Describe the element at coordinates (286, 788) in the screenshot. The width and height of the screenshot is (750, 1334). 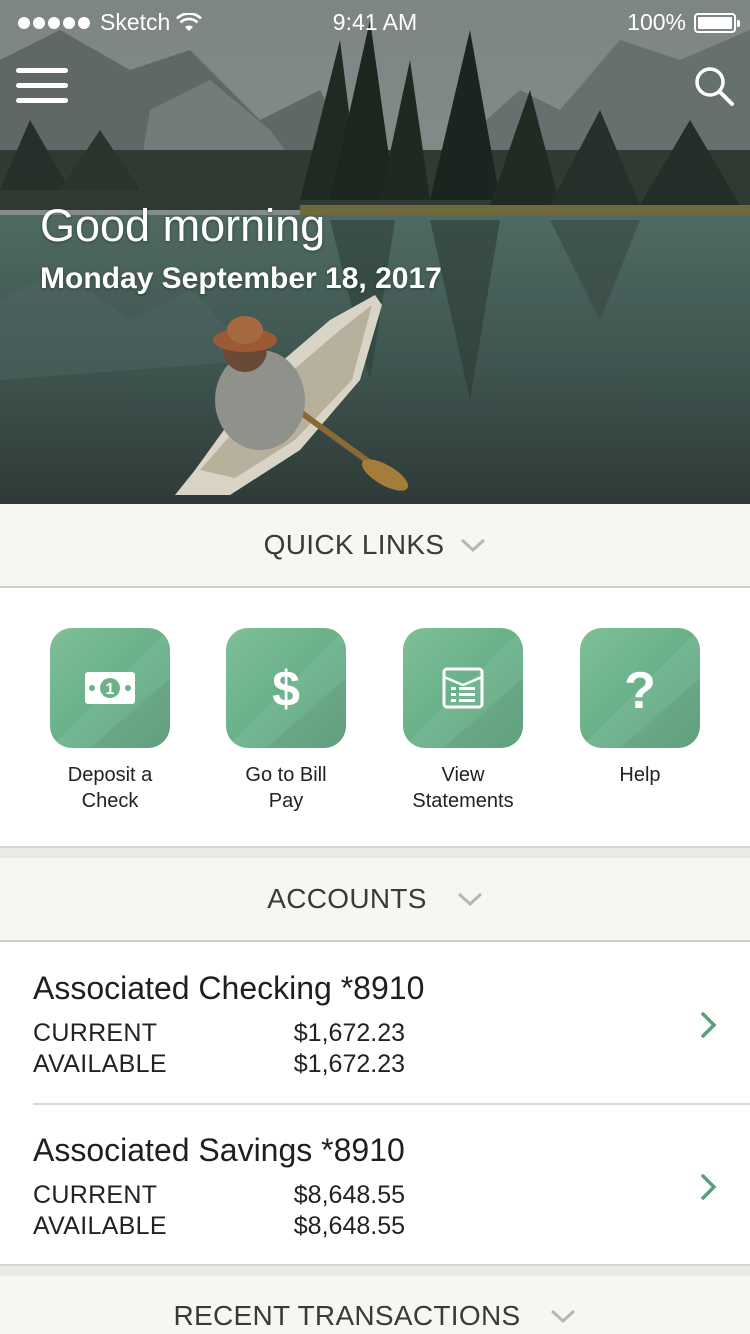
I see `bill-pay-label: Go to Bill Pay` at that location.